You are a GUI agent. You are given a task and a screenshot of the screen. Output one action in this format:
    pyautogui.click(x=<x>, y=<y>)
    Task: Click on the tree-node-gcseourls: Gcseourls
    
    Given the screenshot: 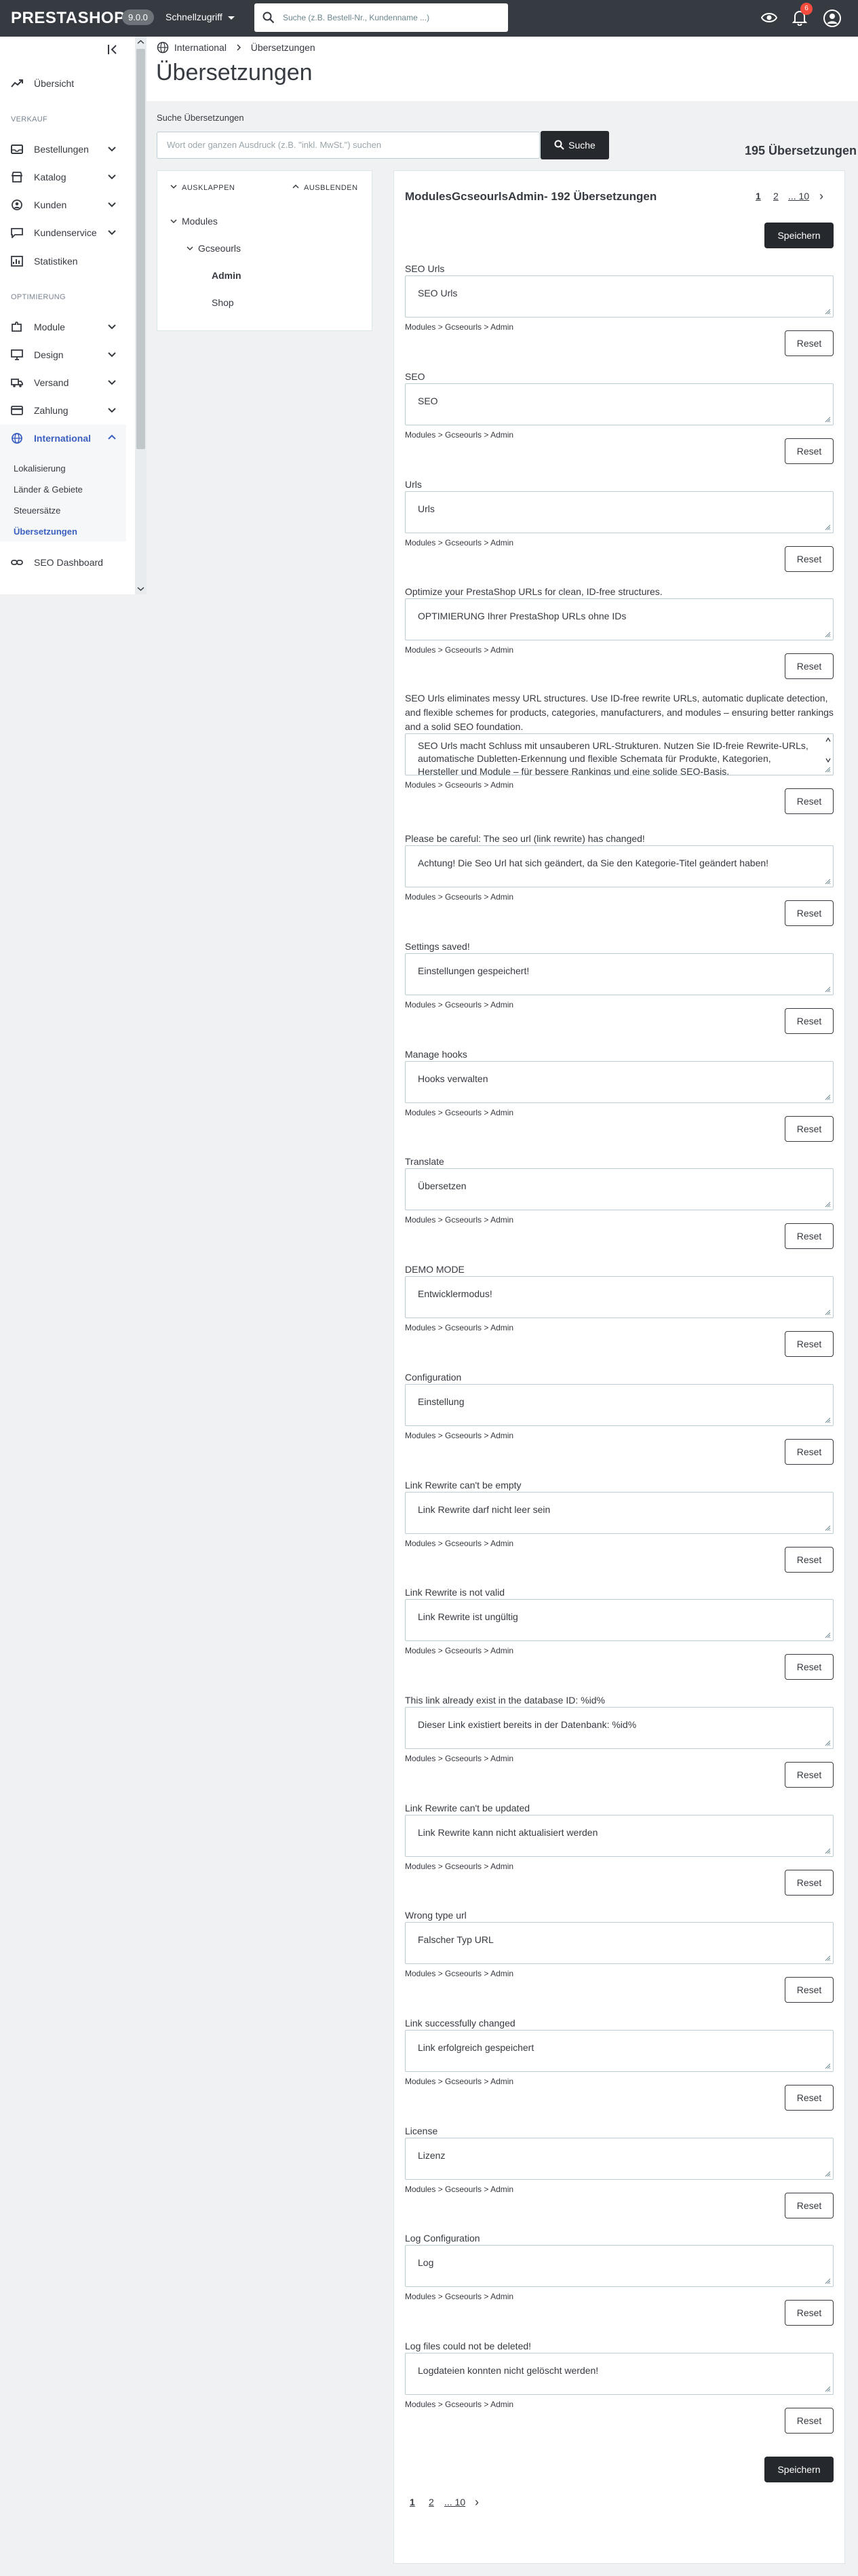 What is the action you would take?
    pyautogui.click(x=213, y=248)
    